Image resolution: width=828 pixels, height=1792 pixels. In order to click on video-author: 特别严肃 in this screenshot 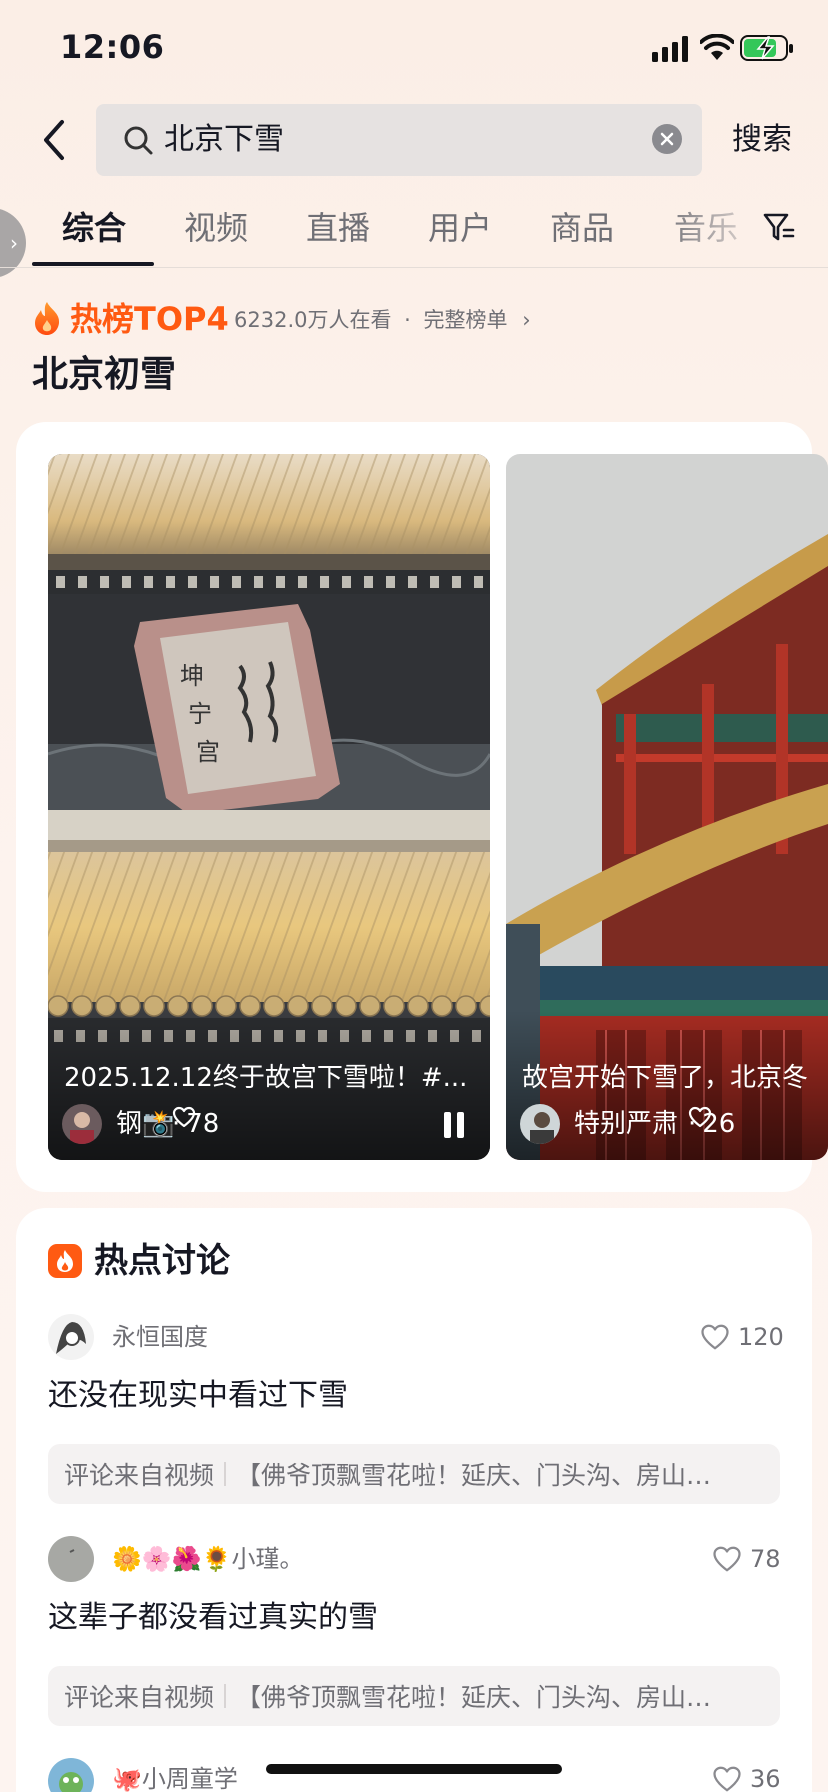, I will do `click(626, 1124)`.